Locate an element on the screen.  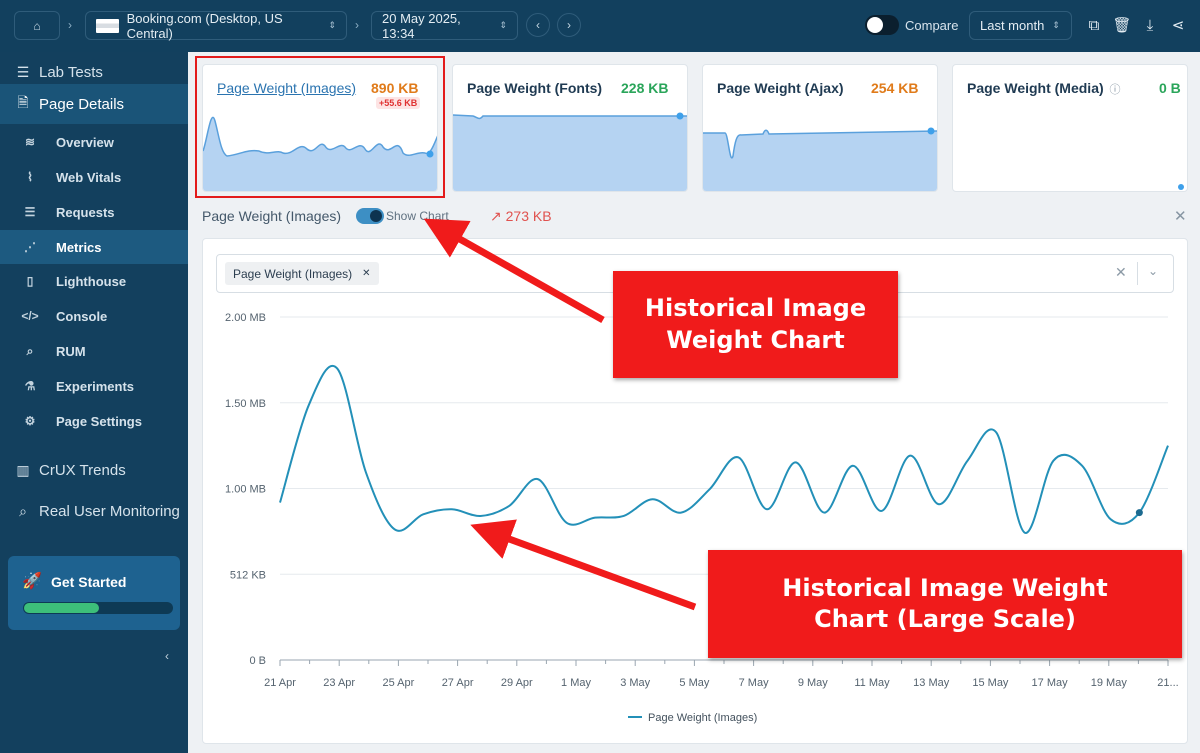
get-started-progress is located at coordinates (98, 608).